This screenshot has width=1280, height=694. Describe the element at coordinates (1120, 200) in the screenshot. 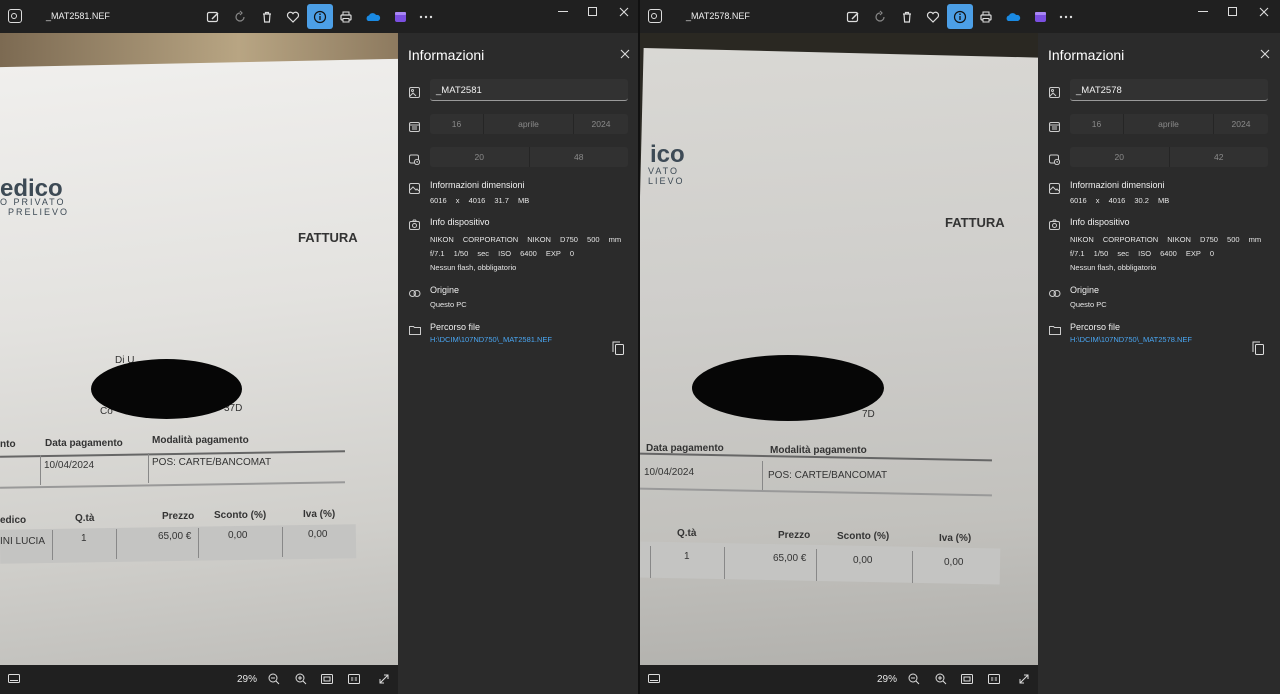

I see `dimensions-value: 6016 x 4016 30.2 MB` at that location.